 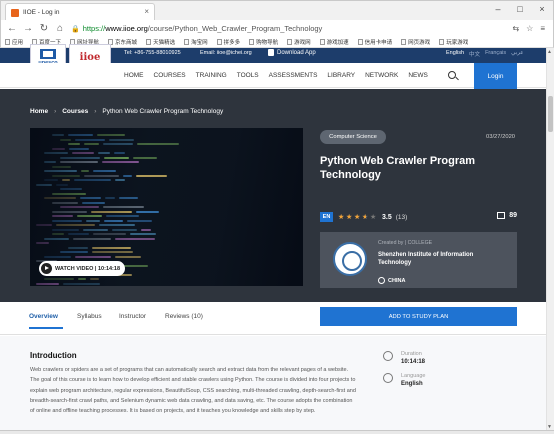 I want to click on rating-count: (13), so click(x=402, y=217).